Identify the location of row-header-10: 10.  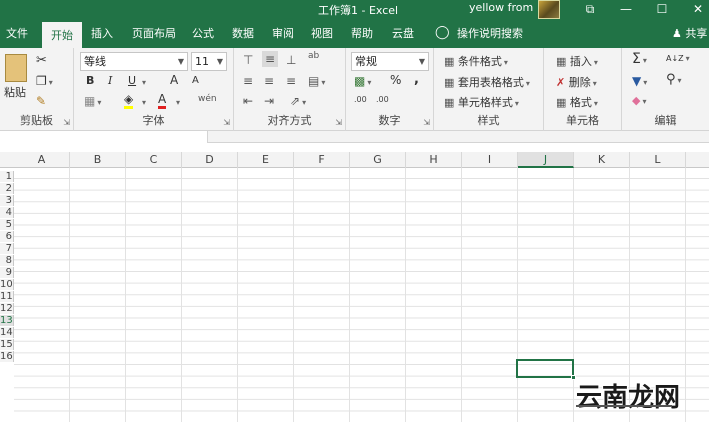
(7, 284).